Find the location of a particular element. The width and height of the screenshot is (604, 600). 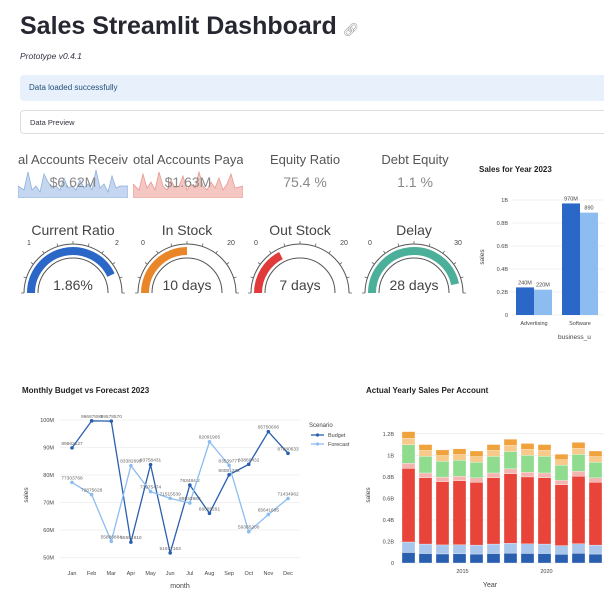

kpi-accounts-payable: otal Accounts Payabl $1.63M is located at coordinates (188, 174).